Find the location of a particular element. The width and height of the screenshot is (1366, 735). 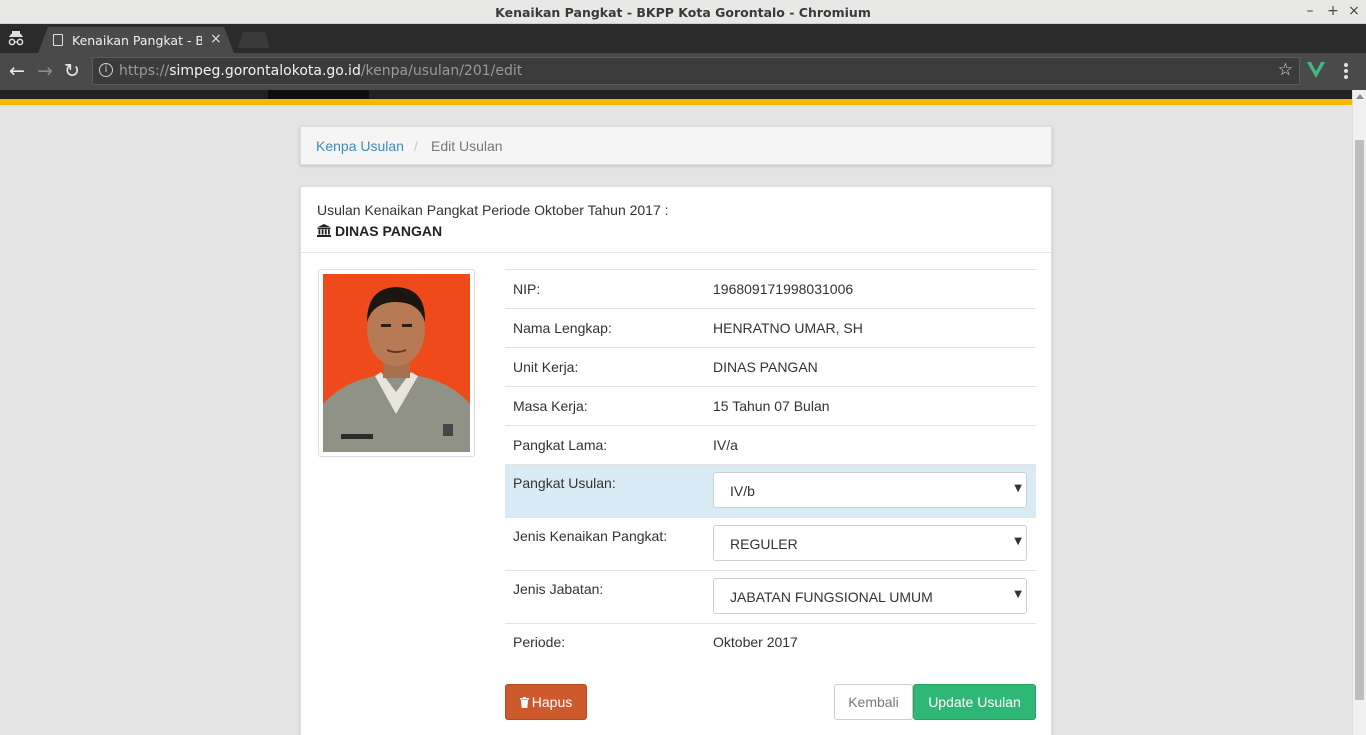

navbar-dark-strip is located at coordinates (676, 94).